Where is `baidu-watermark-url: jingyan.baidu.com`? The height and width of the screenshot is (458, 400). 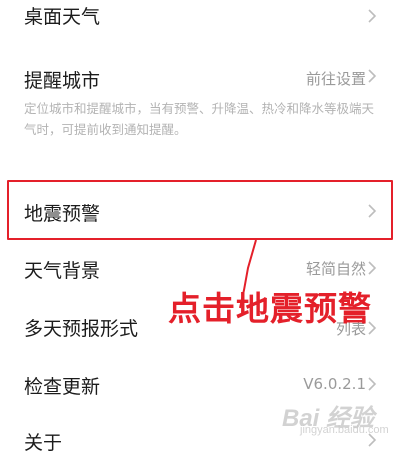 baidu-watermark-url: jingyan.baidu.com is located at coordinates (344, 430).